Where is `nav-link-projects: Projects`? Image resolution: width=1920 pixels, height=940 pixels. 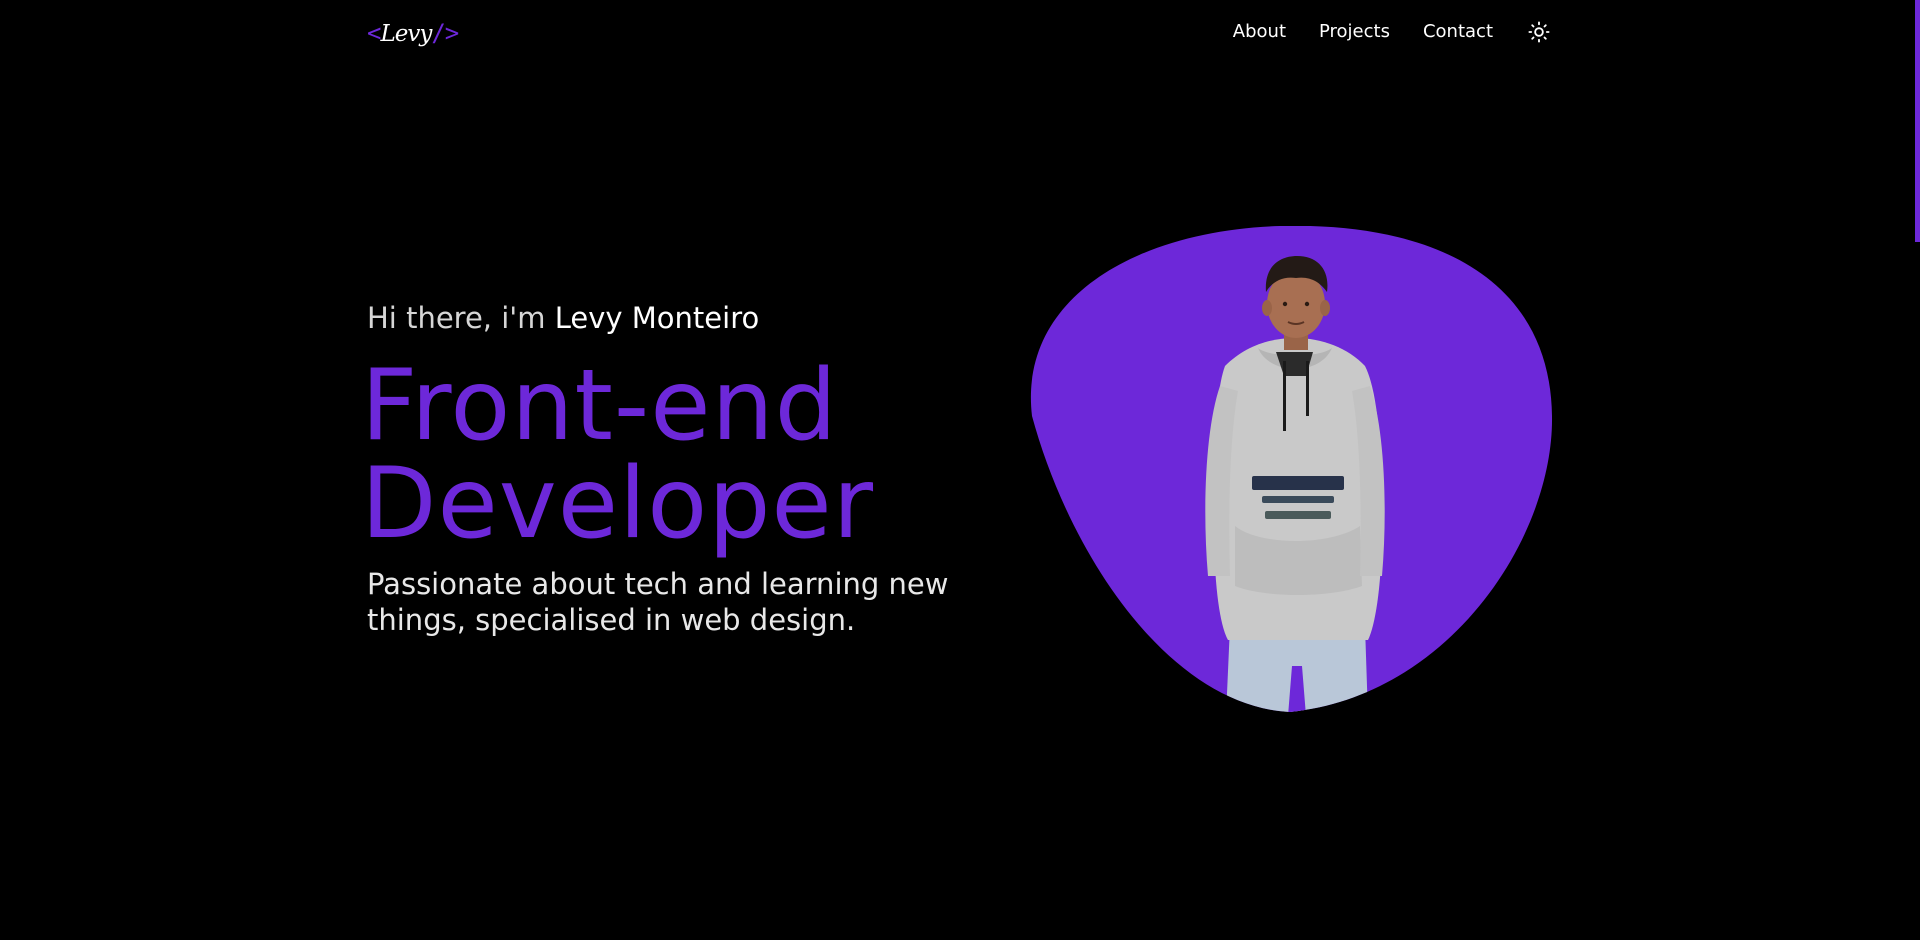
nav-link-projects: Projects is located at coordinates (1354, 32).